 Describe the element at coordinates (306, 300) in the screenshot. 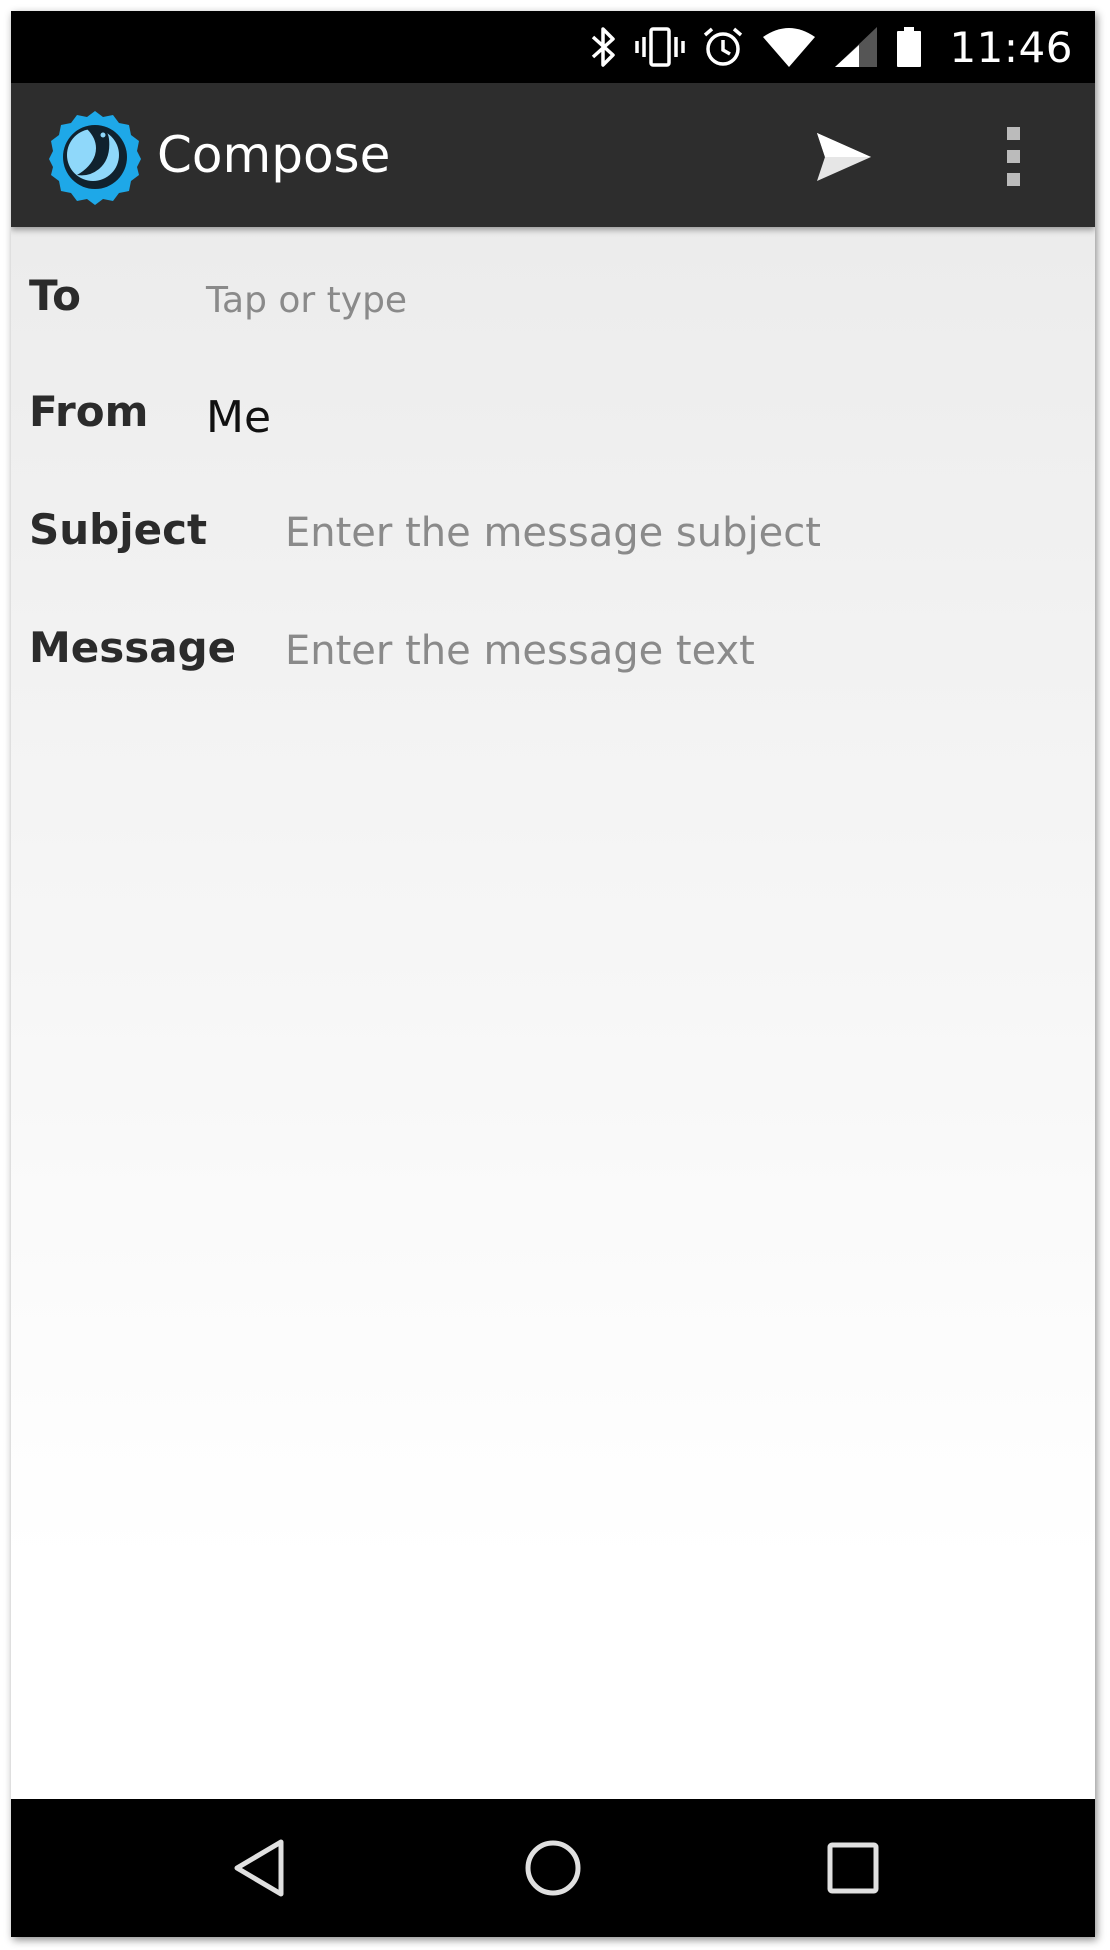

I see `to-field: Tap or type` at that location.